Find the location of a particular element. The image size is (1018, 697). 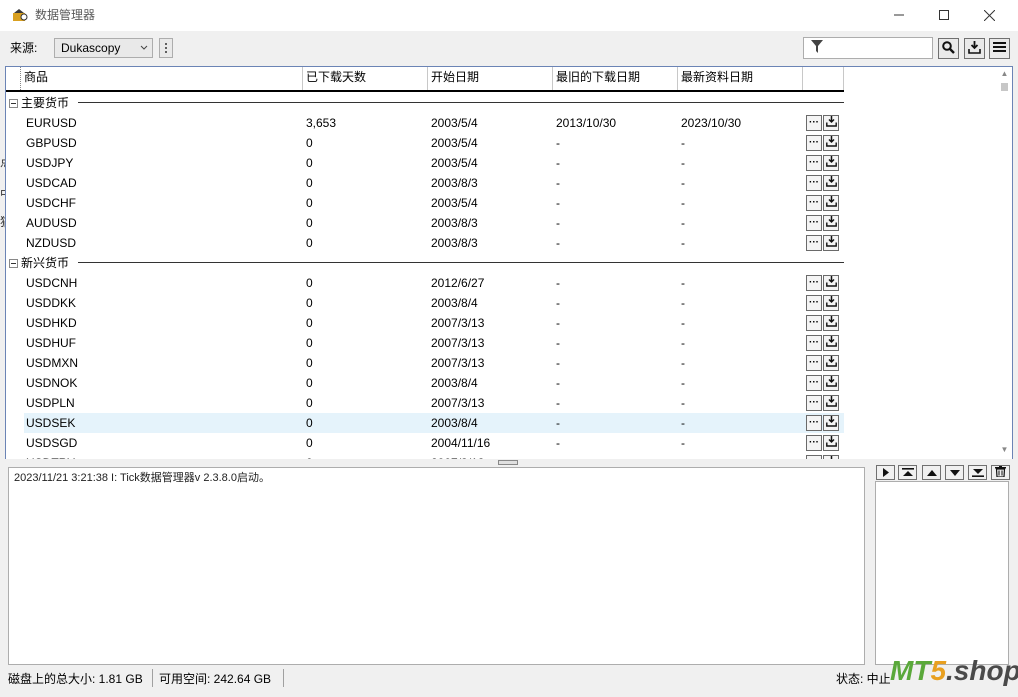

cell-start-date: 2003/5/4 is located at coordinates (454, 123).